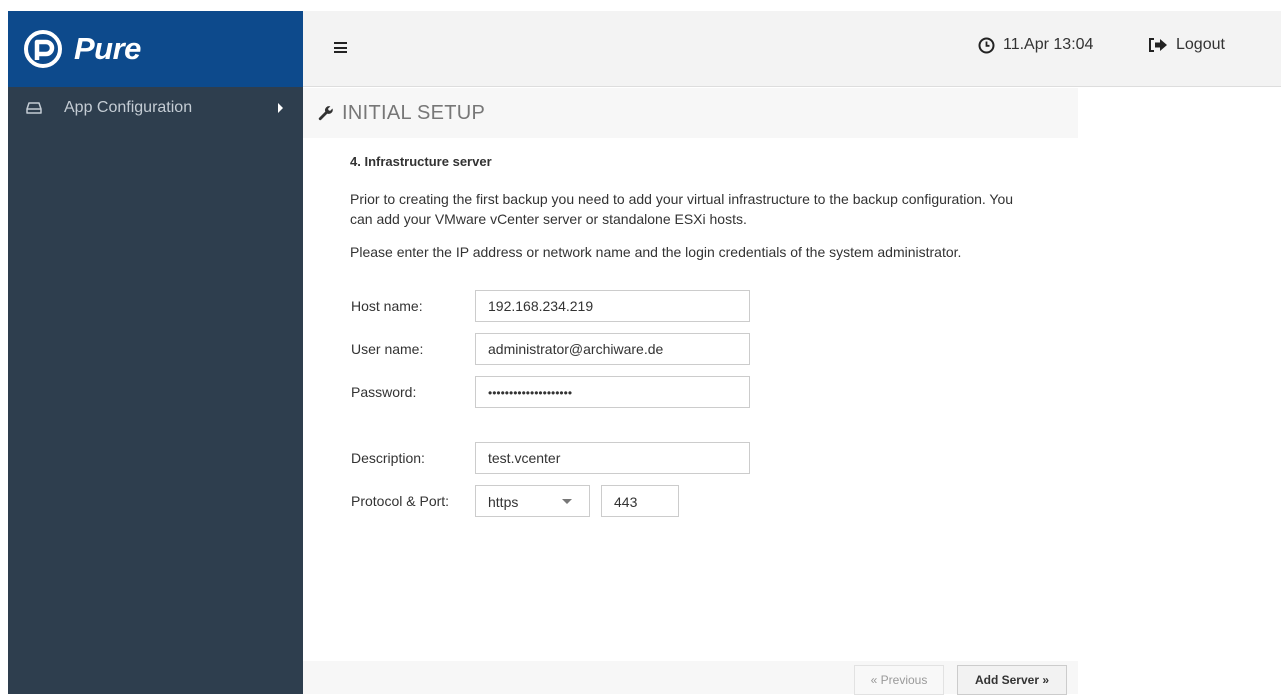 The width and height of the screenshot is (1281, 695). What do you see at coordinates (567, 501) in the screenshot?
I see `dropdown-arrow-icon` at bounding box center [567, 501].